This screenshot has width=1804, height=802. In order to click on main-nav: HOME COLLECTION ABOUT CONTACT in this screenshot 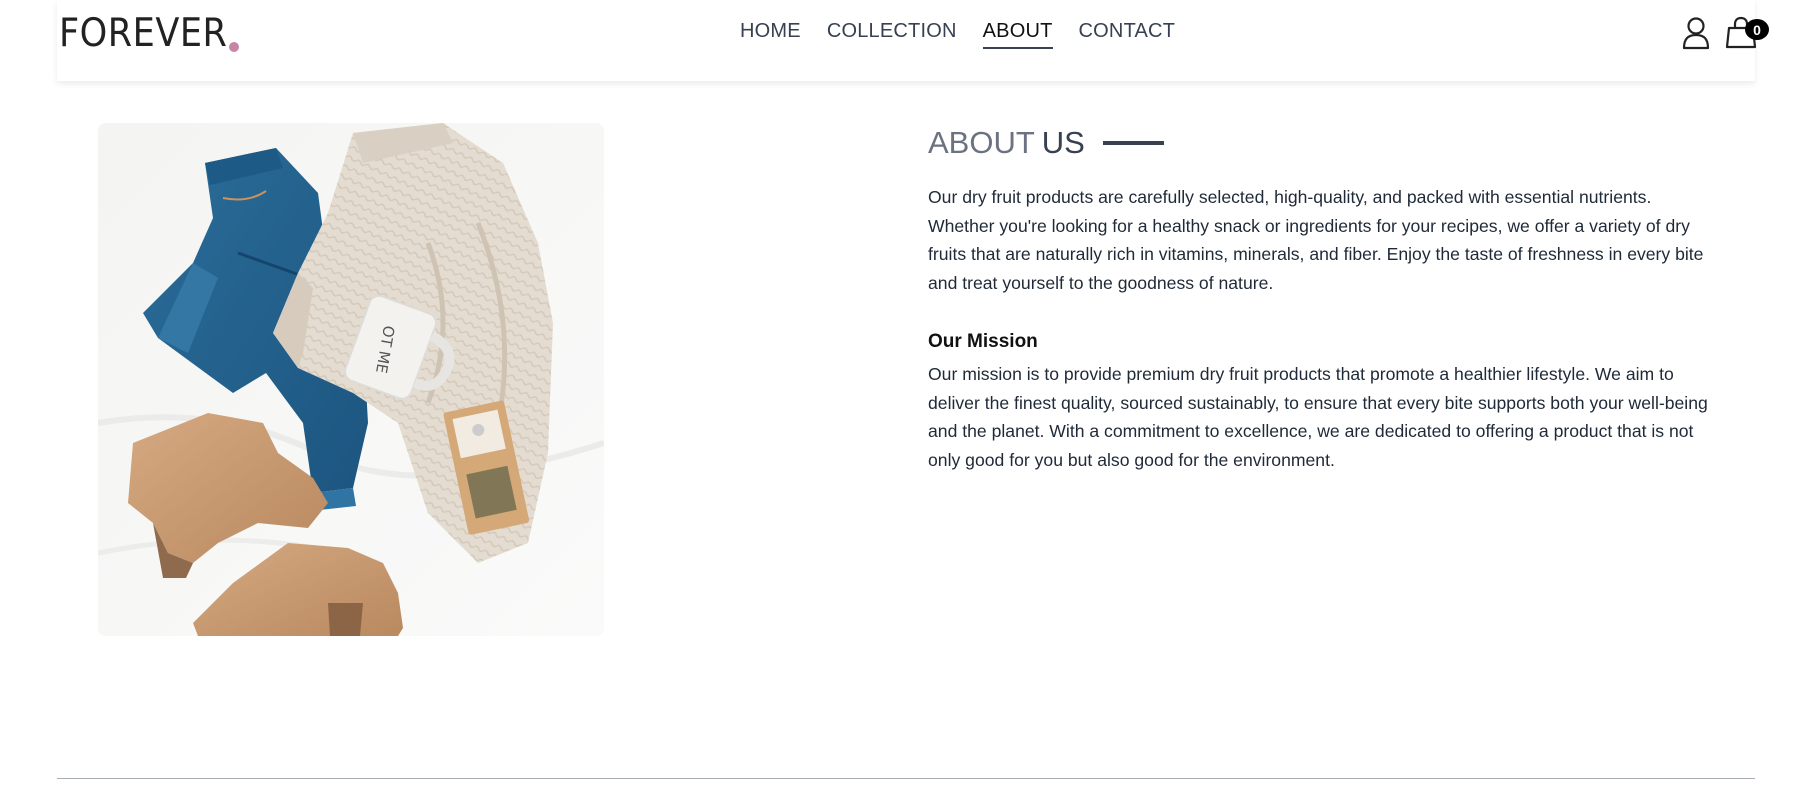, I will do `click(957, 34)`.